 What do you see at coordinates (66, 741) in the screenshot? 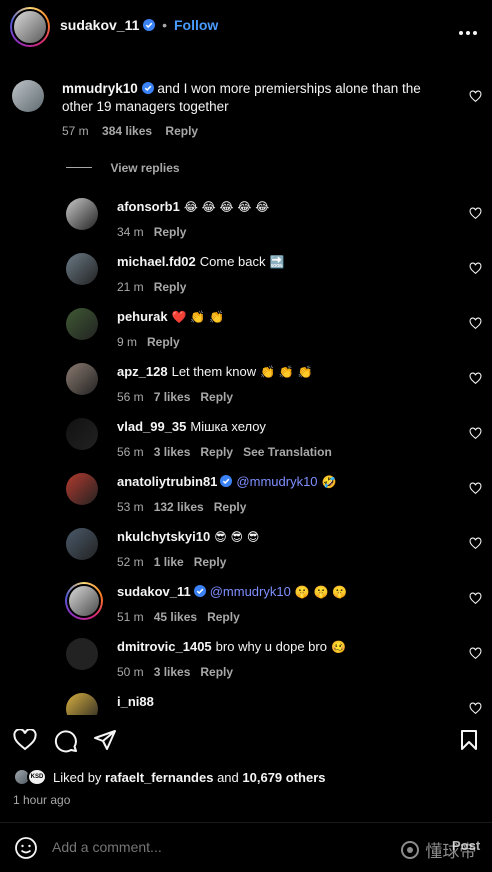
I see `comment-icon` at bounding box center [66, 741].